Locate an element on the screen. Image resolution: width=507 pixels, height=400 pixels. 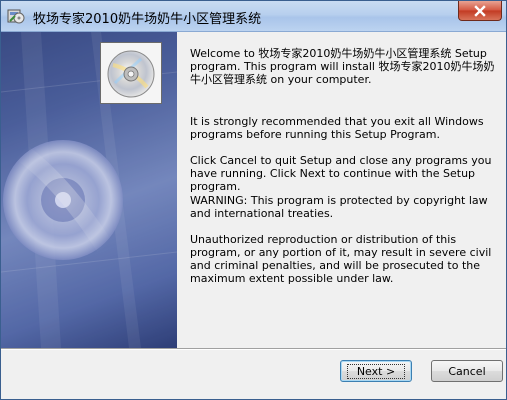
next-button-label: Next > is located at coordinates (376, 371).